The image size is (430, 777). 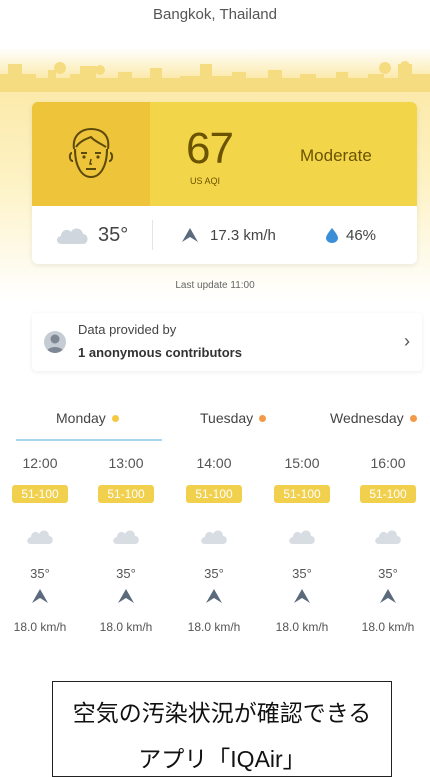 I want to click on tab-label: Monday, so click(x=81, y=418).